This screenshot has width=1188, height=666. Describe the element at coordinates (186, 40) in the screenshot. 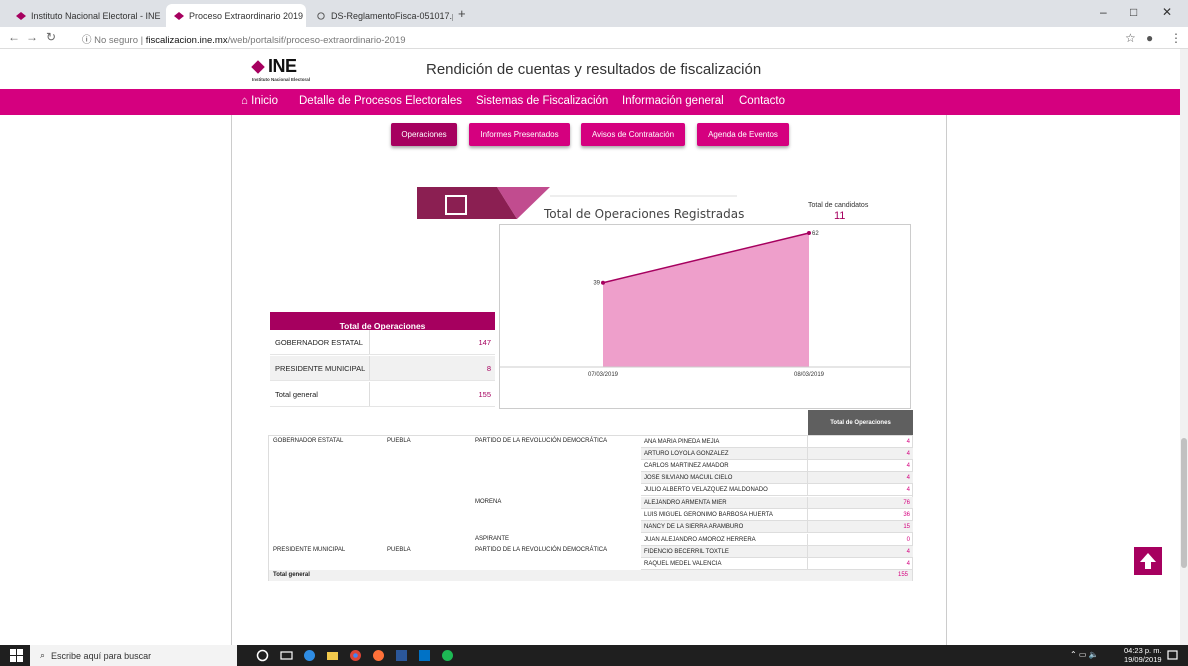

I see `url-host: fiscalizacion.ine.mx` at that location.